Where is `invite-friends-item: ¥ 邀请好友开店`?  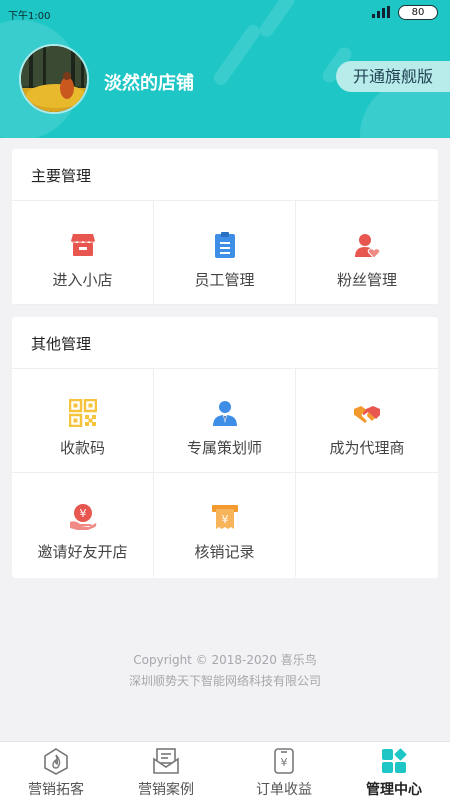 invite-friends-item: ¥ 邀请好友开店 is located at coordinates (83, 525).